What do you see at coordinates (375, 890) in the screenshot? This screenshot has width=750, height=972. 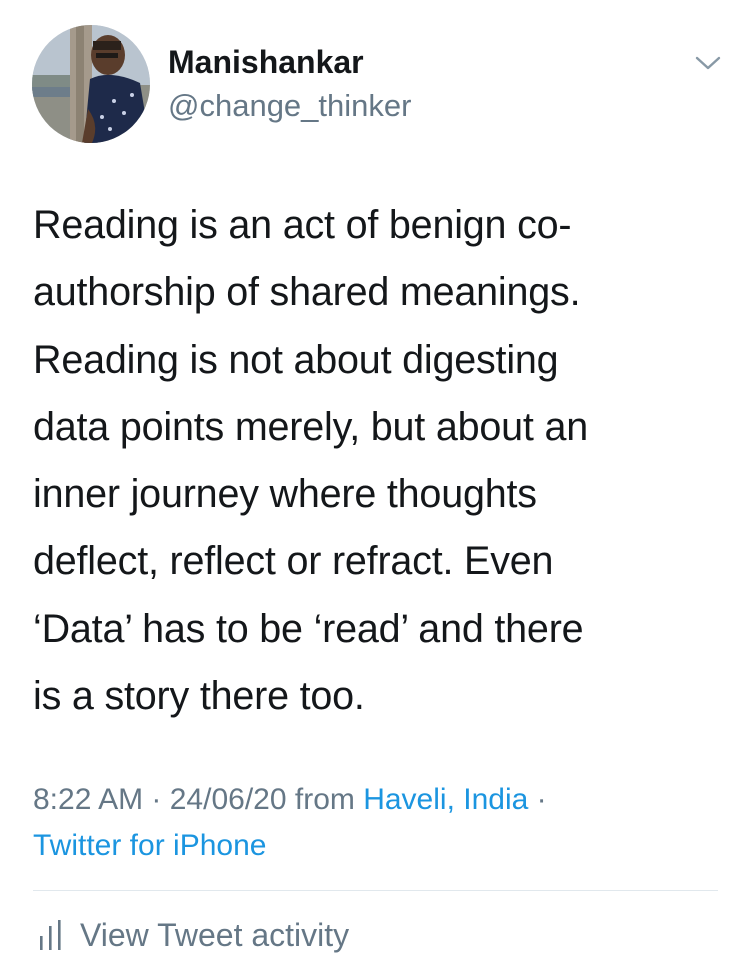 I see `divider` at bounding box center [375, 890].